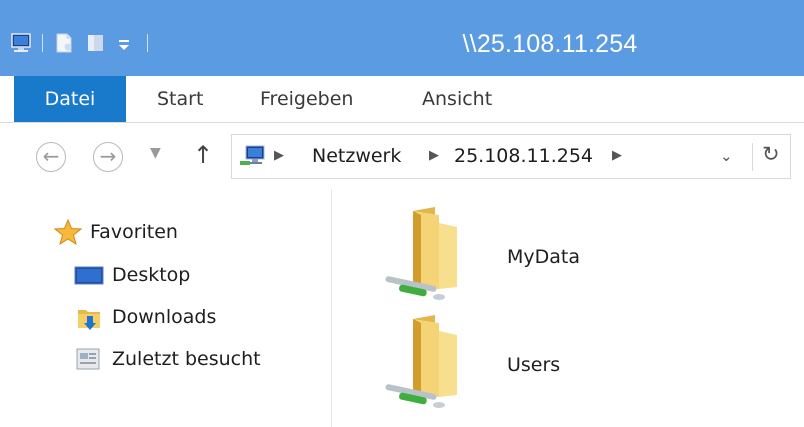  I want to click on address-bar: ▶ Netzwerk ▶ 25.108.11.254 ▶ ⌄ ↻, so click(511, 156).